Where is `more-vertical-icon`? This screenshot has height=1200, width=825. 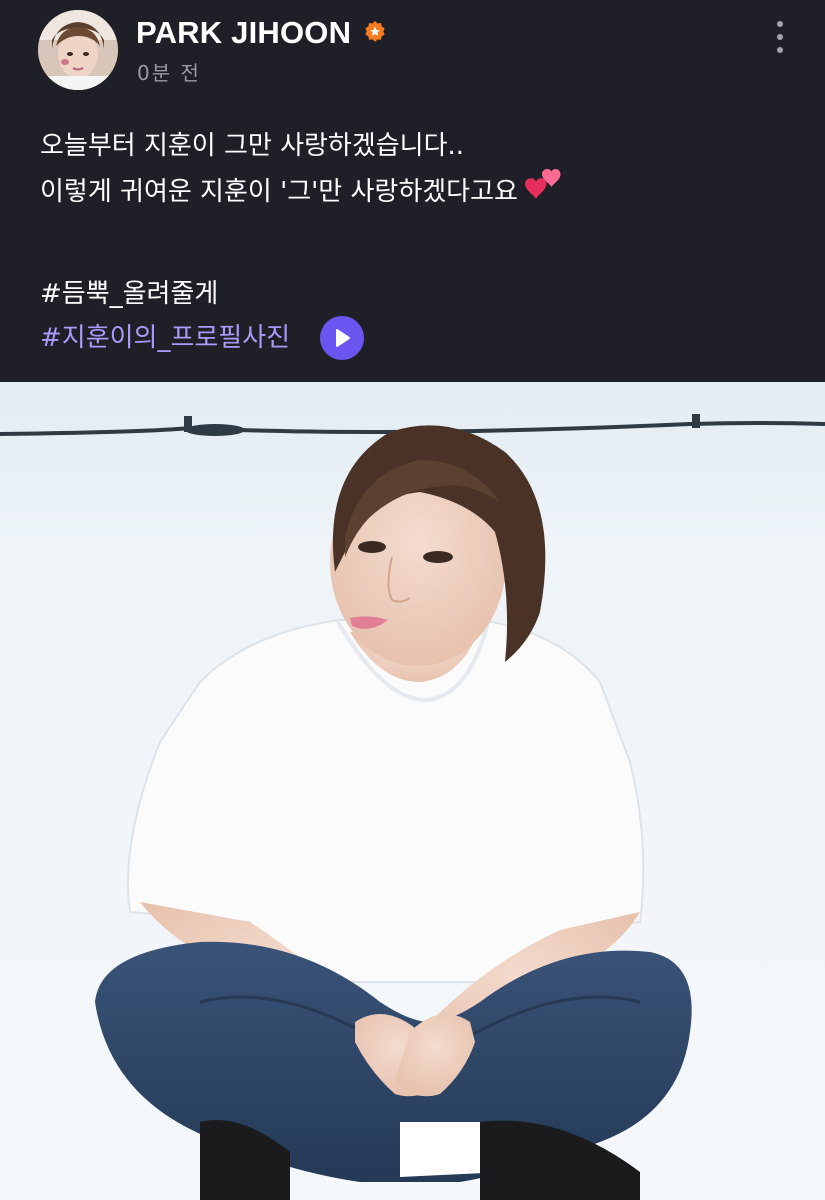 more-vertical-icon is located at coordinates (780, 24).